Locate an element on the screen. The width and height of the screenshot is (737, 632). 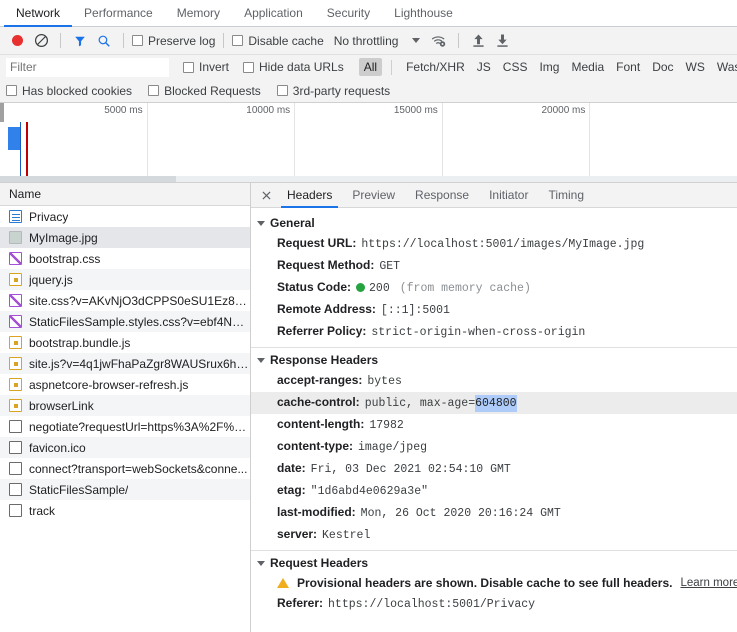
detail-tab-timing: Timing is located at coordinates (566, 195).